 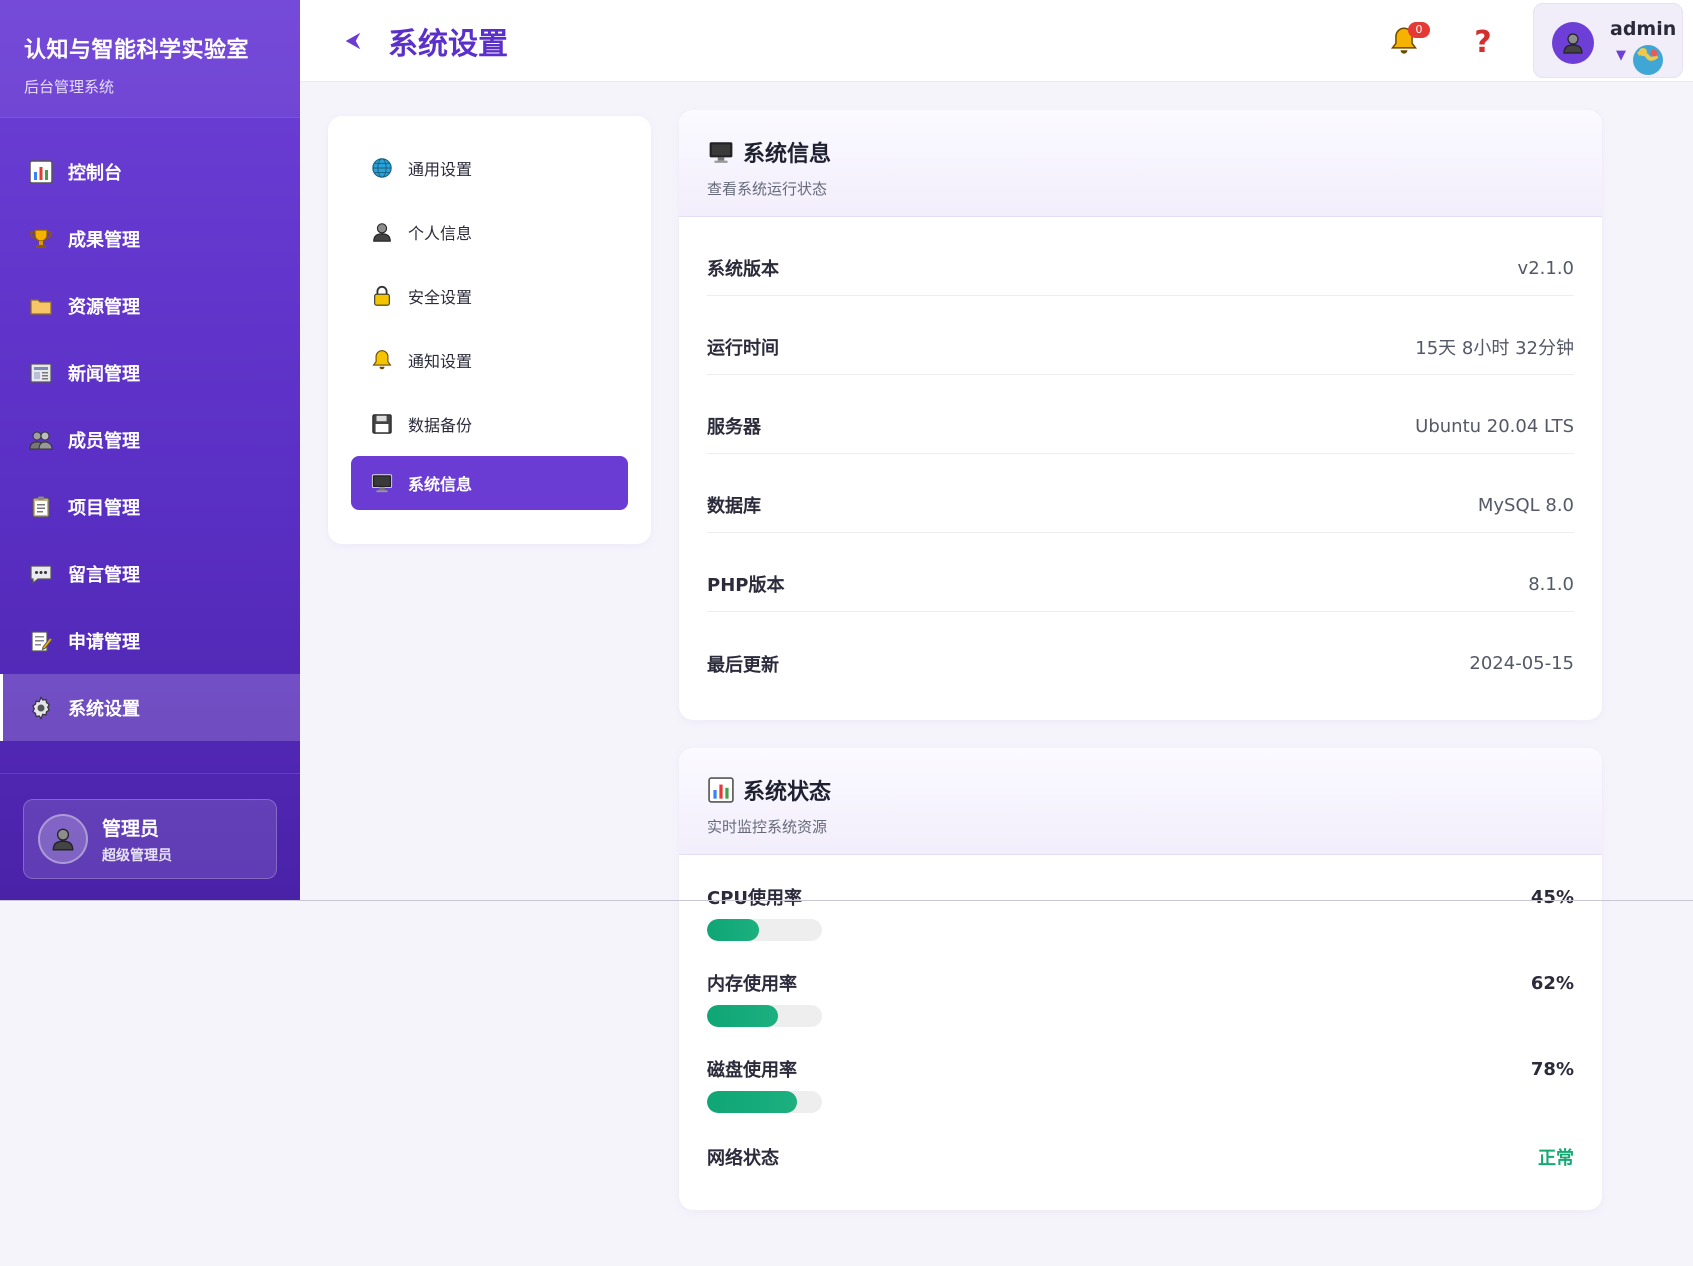 I want to click on system-info-subtitle: 查看系统运行状态, so click(x=767, y=189).